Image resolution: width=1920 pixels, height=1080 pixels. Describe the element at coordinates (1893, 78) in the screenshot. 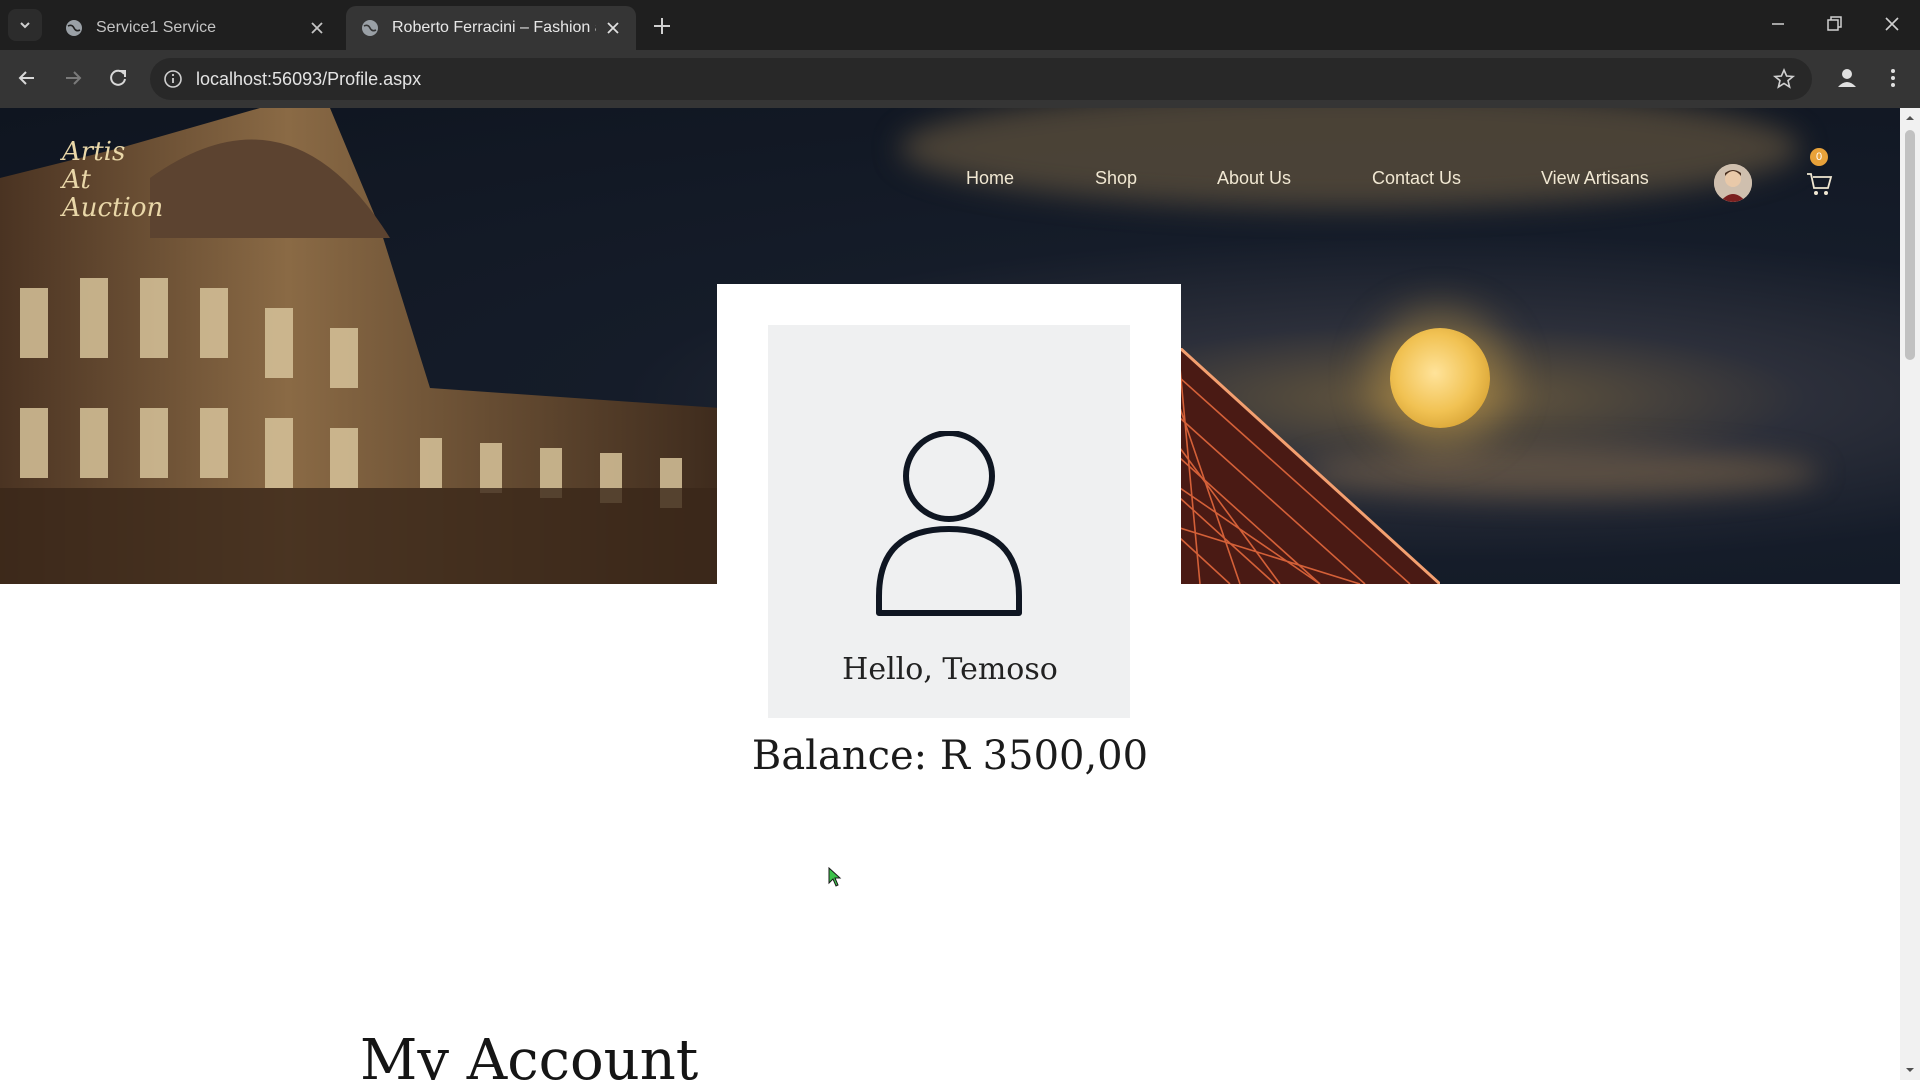

I see `more-menu-icon` at that location.